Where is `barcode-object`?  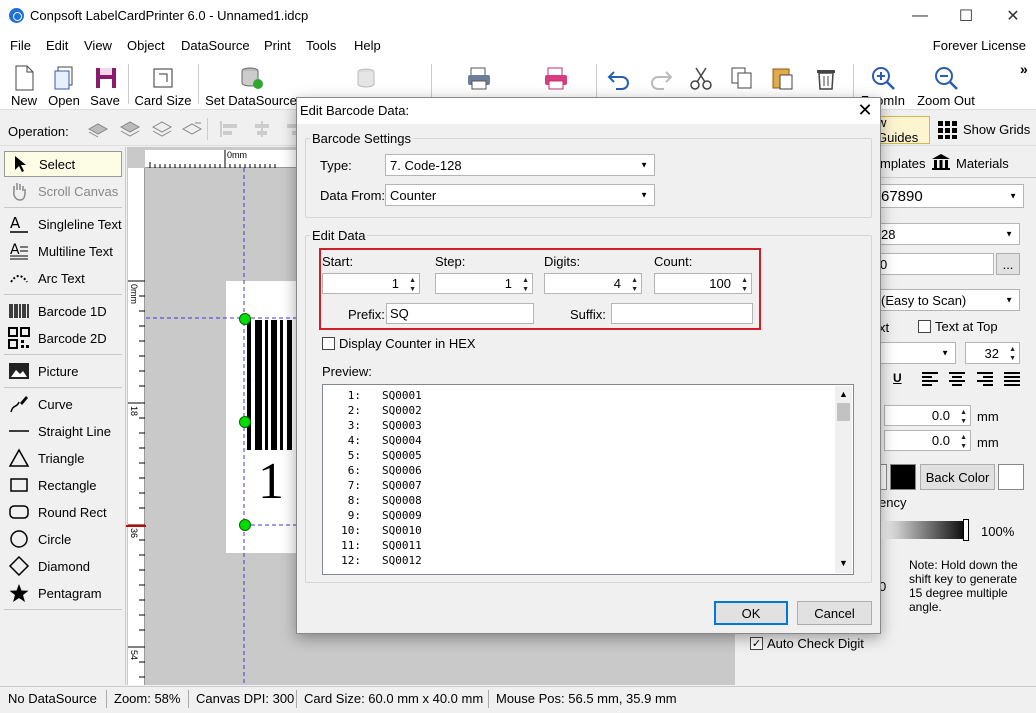
barcode-object is located at coordinates (226, 426).